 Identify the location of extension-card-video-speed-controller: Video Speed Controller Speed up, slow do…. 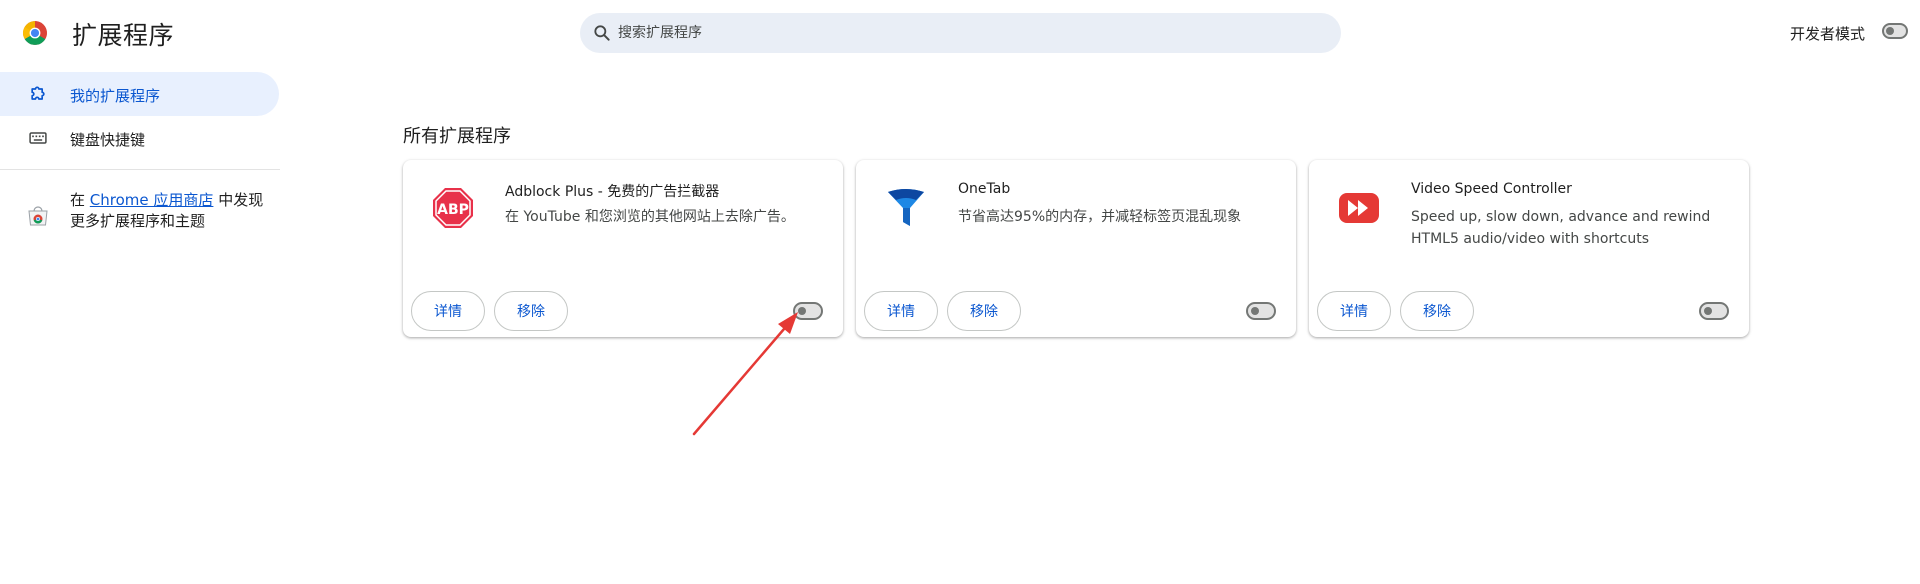
(1529, 248).